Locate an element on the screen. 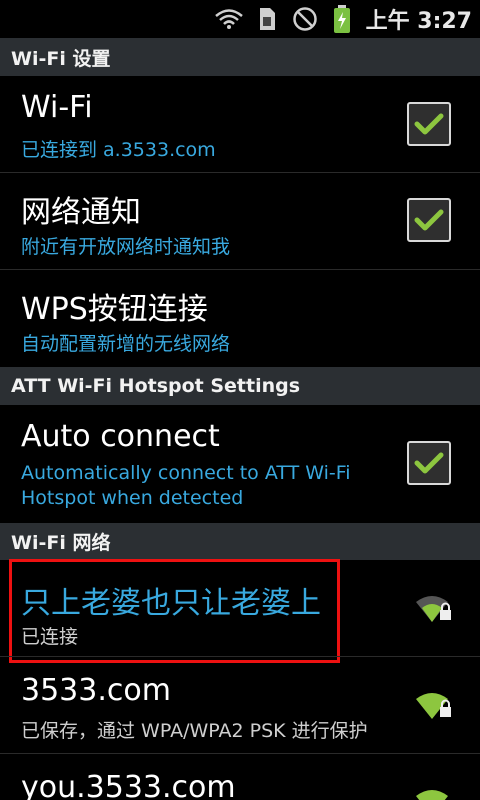  network-name: you.3533.com is located at coordinates (128, 785).